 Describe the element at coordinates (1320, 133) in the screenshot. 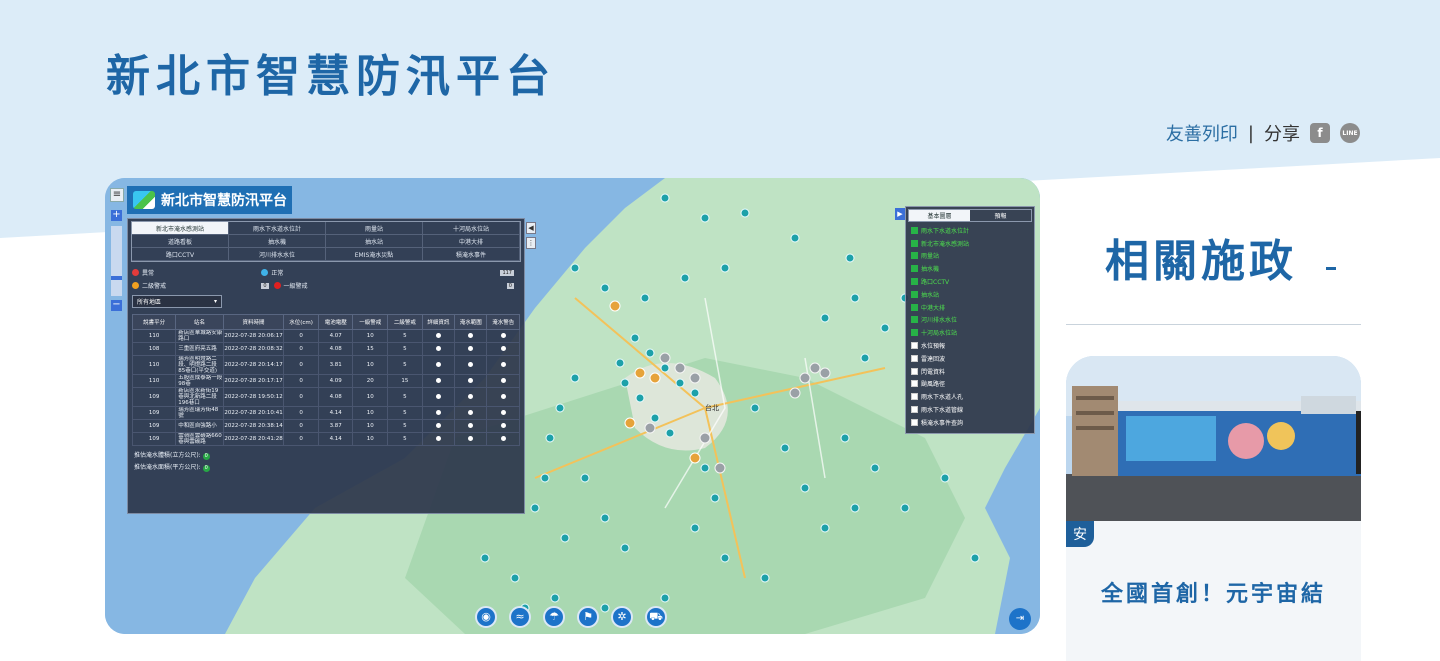

I see `facebook-icon: f` at that location.